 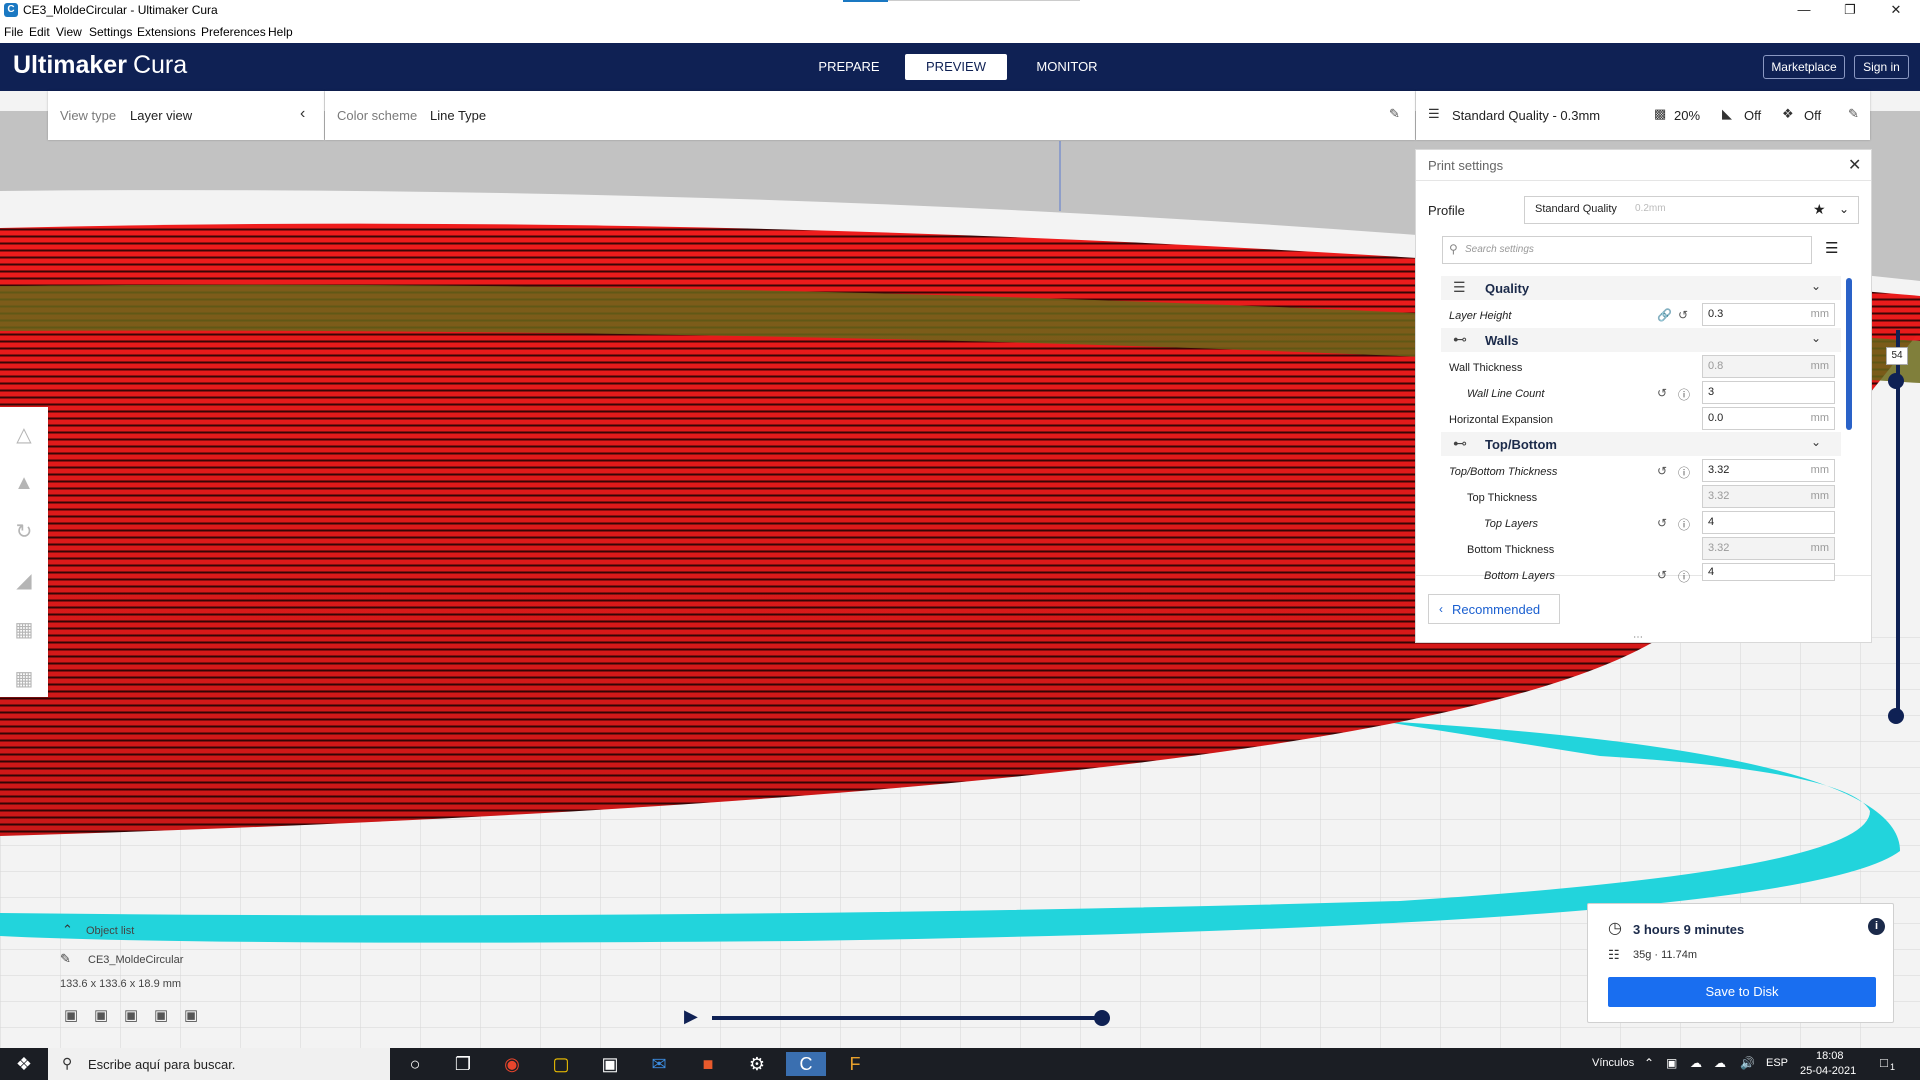 What do you see at coordinates (1664, 315) in the screenshot?
I see `link-icon: 🔗` at bounding box center [1664, 315].